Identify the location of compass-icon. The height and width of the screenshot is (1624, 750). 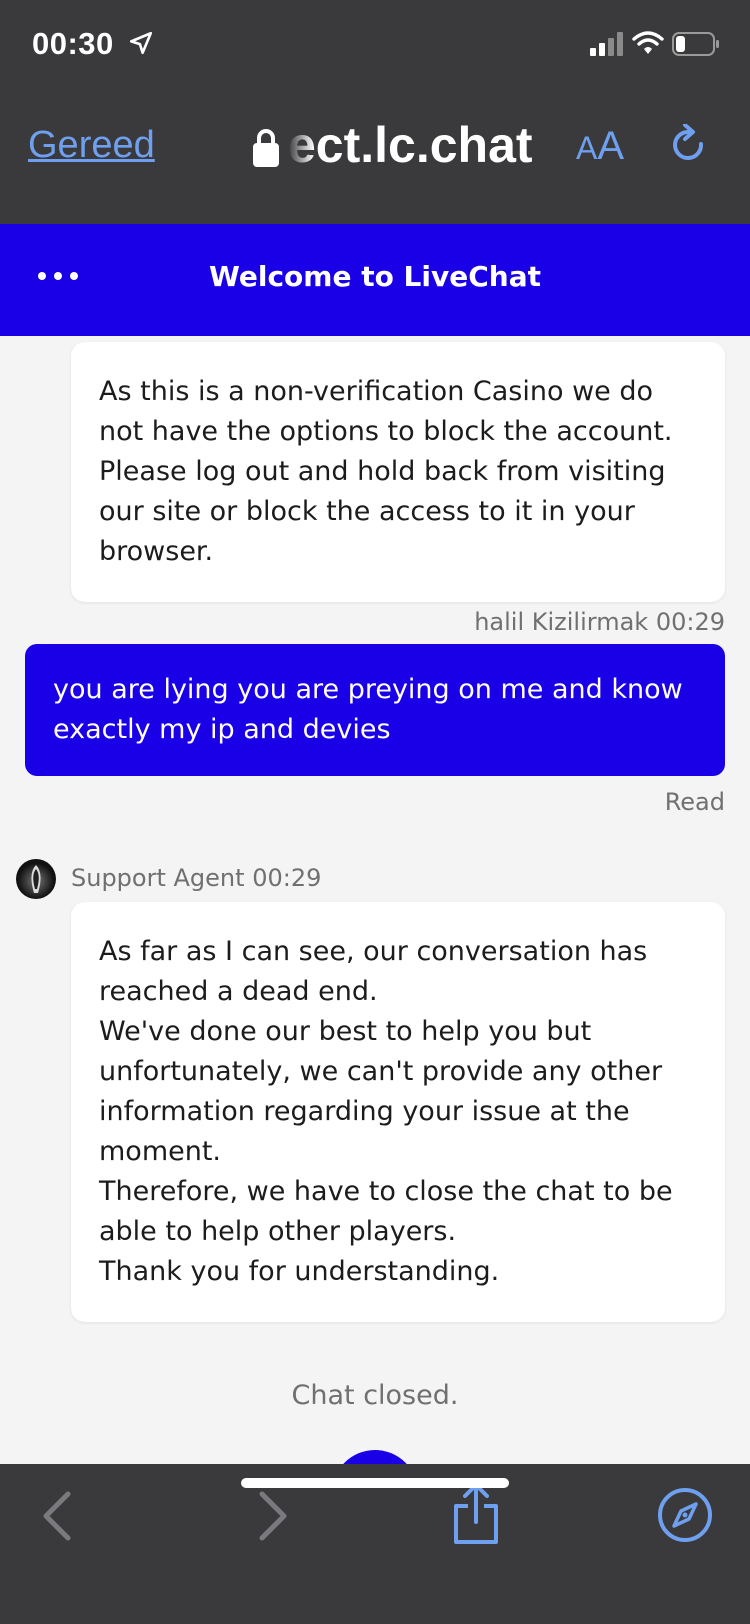
(685, 1515).